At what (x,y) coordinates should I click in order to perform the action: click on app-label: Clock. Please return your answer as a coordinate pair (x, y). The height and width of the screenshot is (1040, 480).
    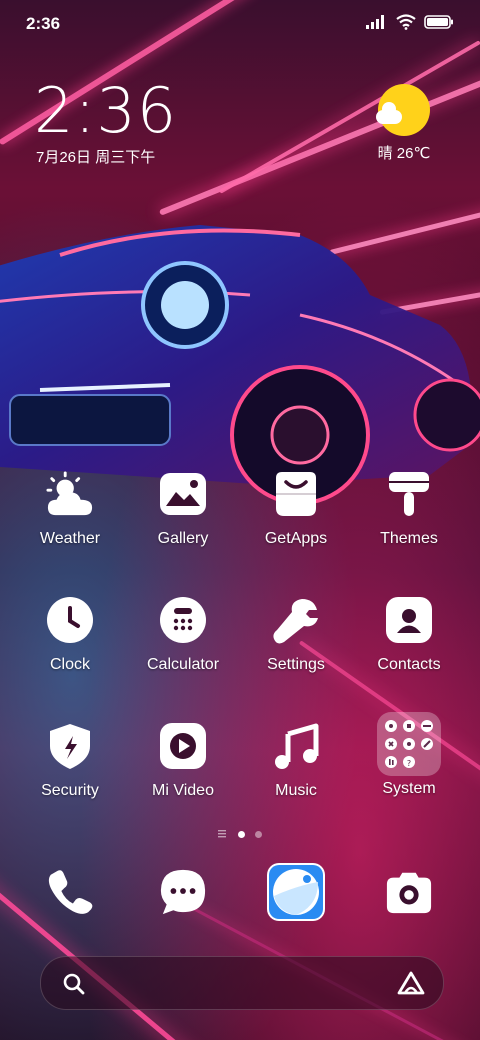
    Looking at the image, I should click on (69, 664).